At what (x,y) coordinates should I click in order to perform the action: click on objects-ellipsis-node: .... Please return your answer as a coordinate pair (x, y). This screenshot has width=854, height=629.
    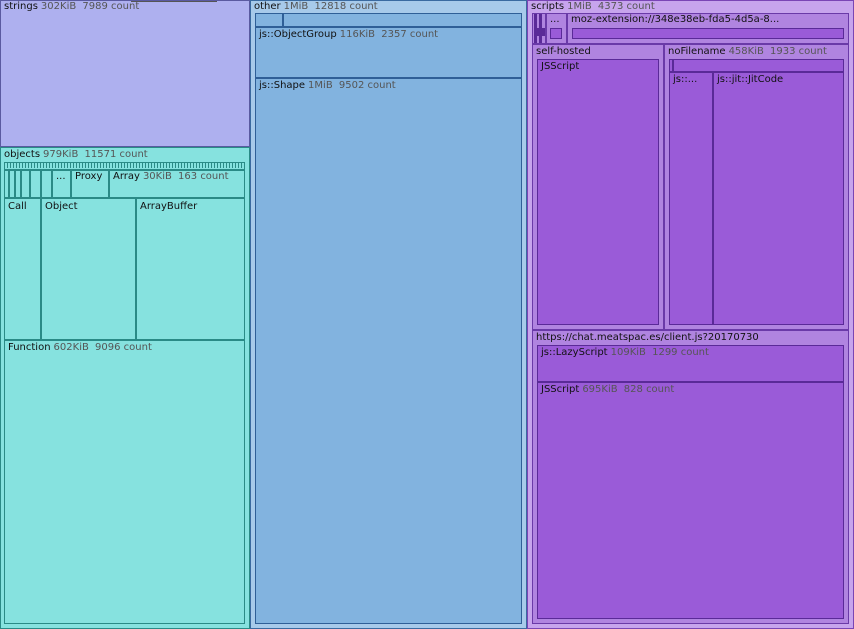
    Looking at the image, I should click on (61, 184).